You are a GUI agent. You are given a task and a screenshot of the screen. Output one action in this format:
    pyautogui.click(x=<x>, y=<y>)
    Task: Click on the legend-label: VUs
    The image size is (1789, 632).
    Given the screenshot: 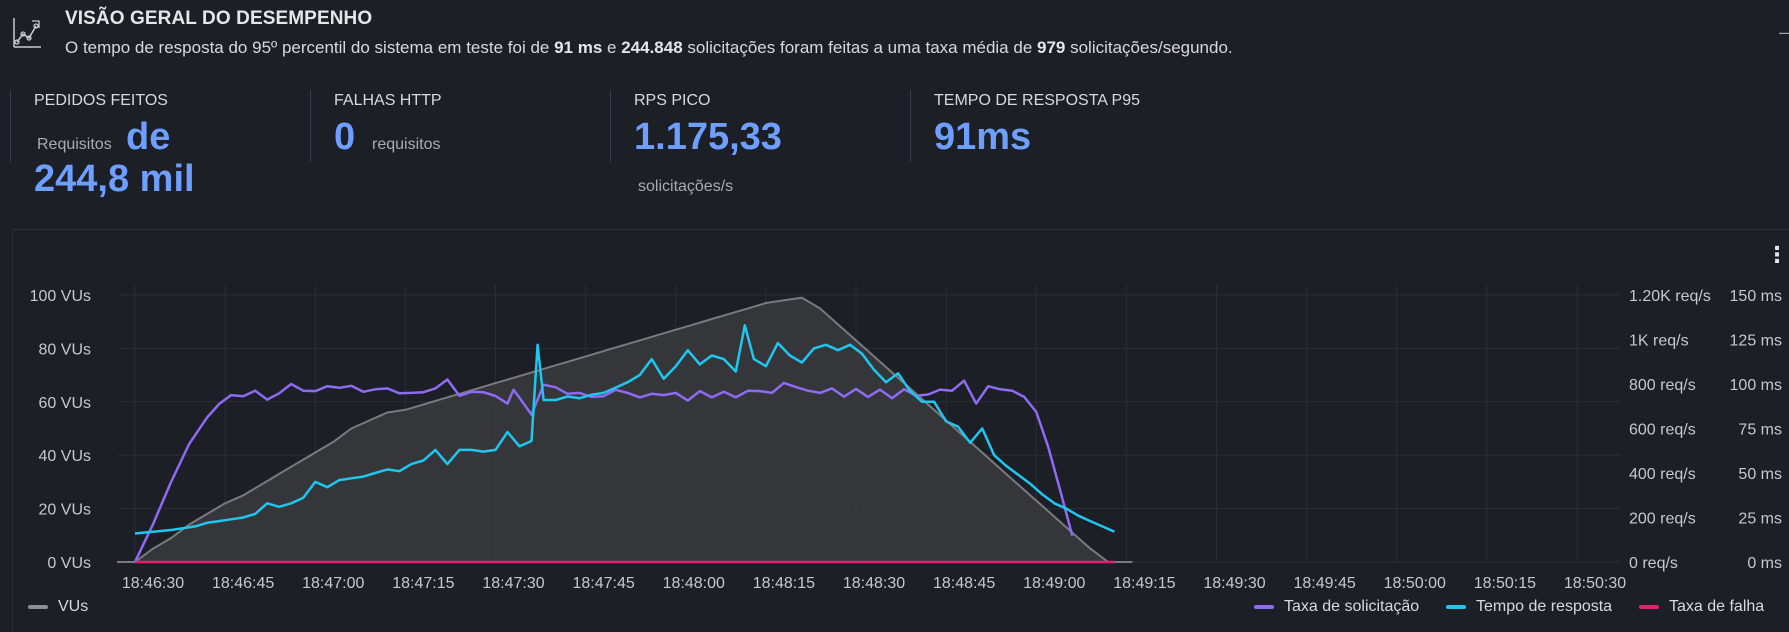 What is the action you would take?
    pyautogui.click(x=73, y=606)
    